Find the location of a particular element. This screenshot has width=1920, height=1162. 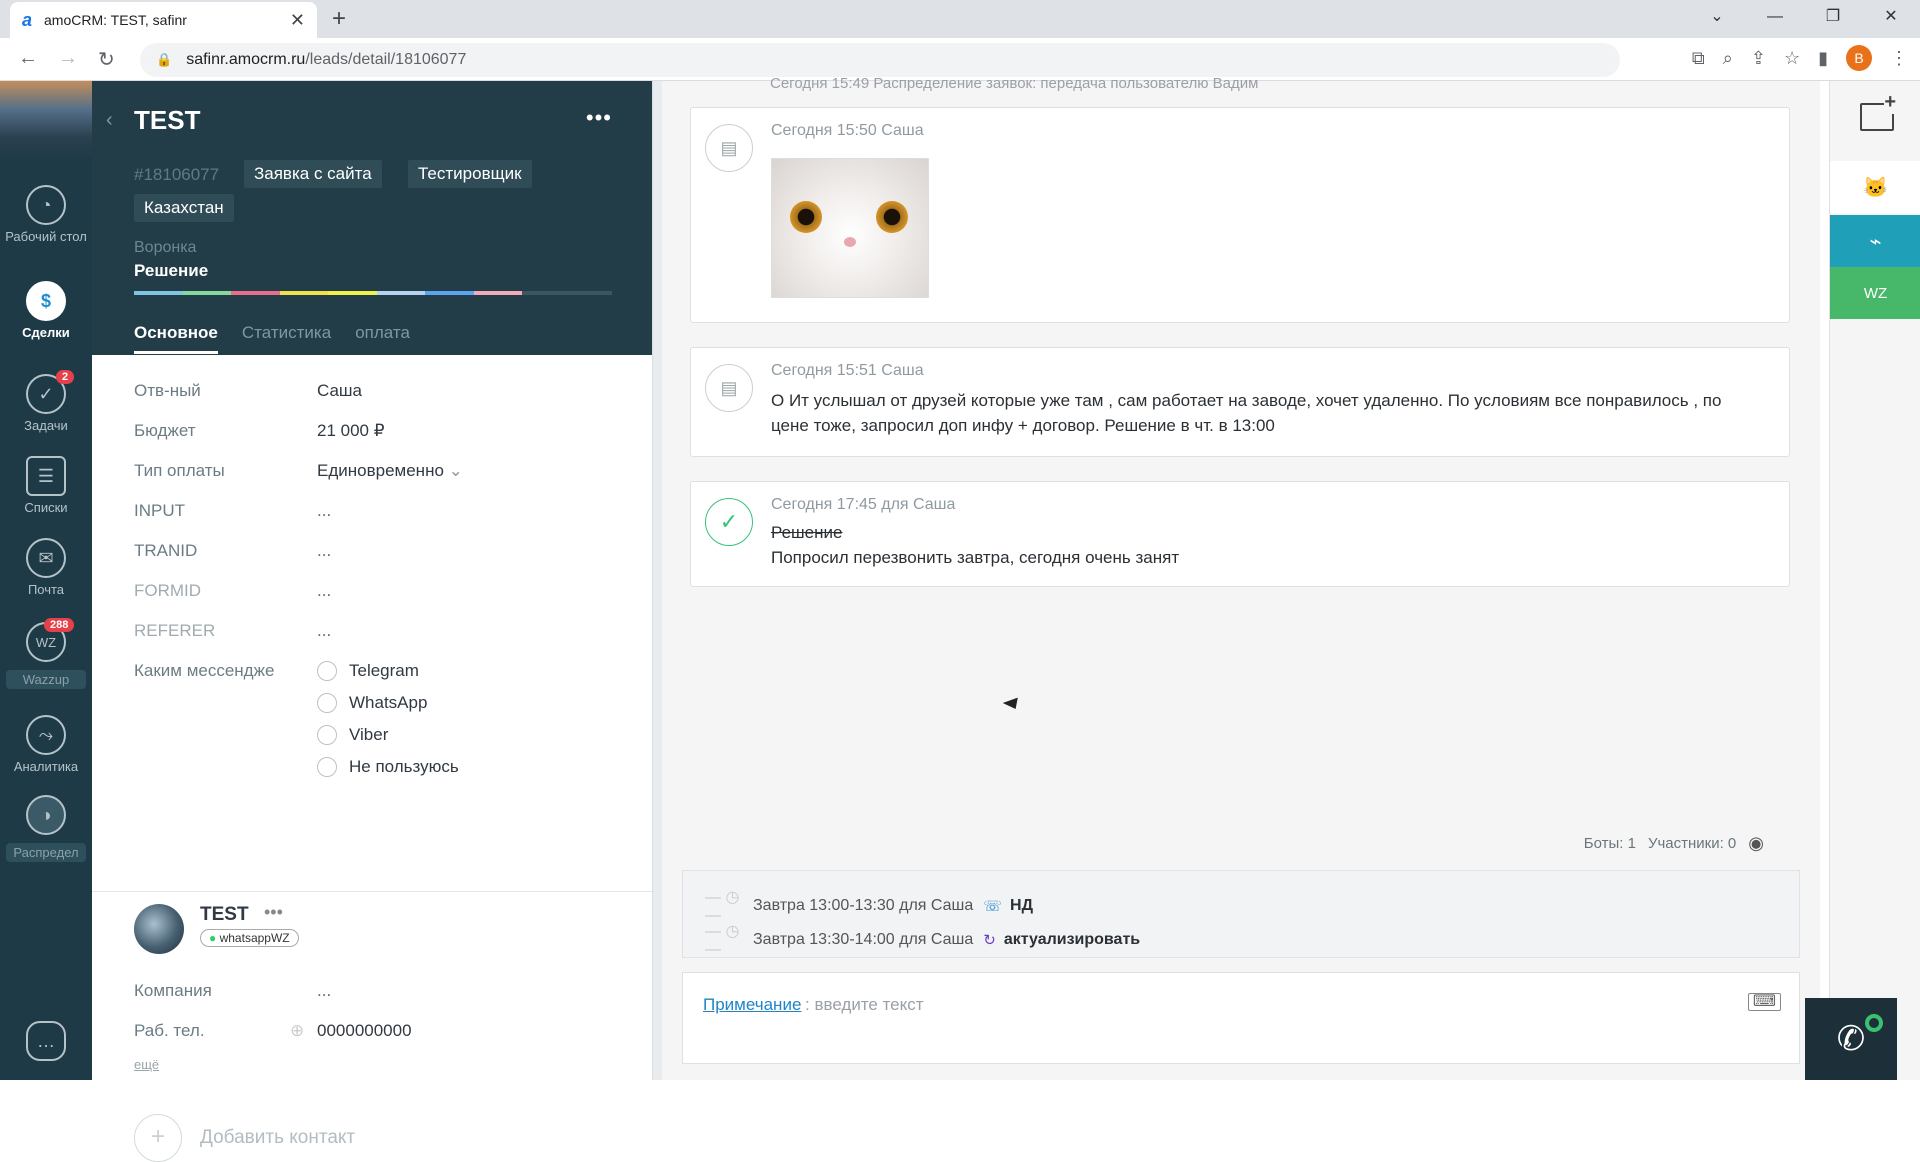

amocrm-favicon-icon: a is located at coordinates (27, 19).